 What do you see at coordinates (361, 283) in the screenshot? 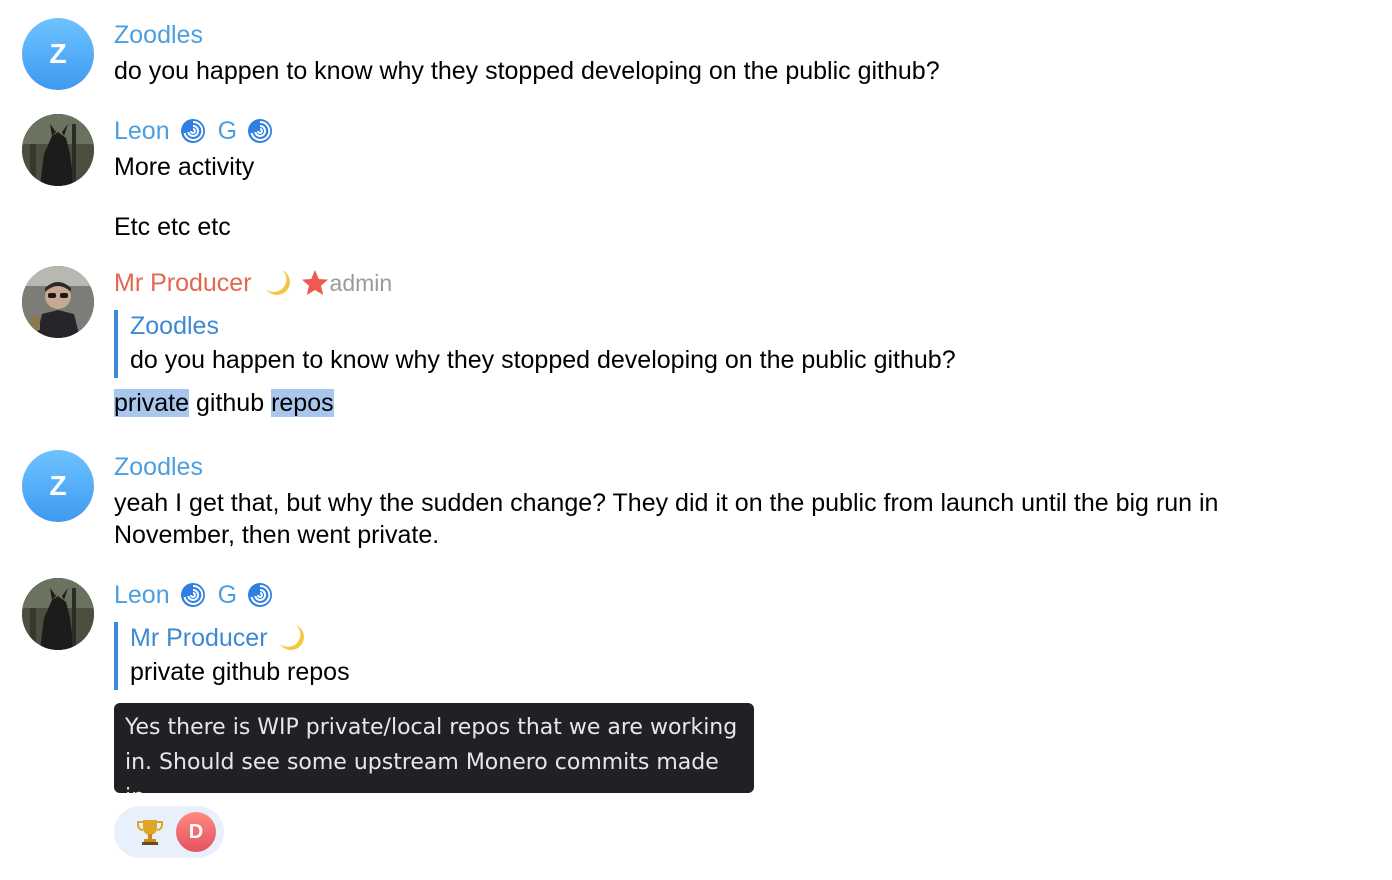
I see `admin-badge: admin` at bounding box center [361, 283].